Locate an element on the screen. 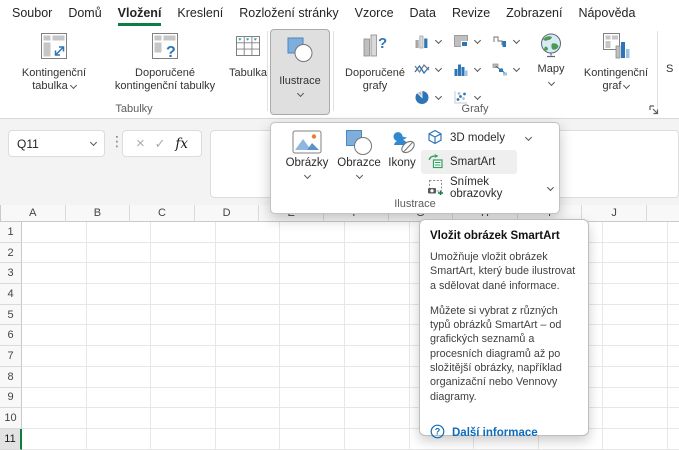 Image resolution: width=679 pixels, height=450 pixels. cell-F7 is located at coordinates (377, 356).